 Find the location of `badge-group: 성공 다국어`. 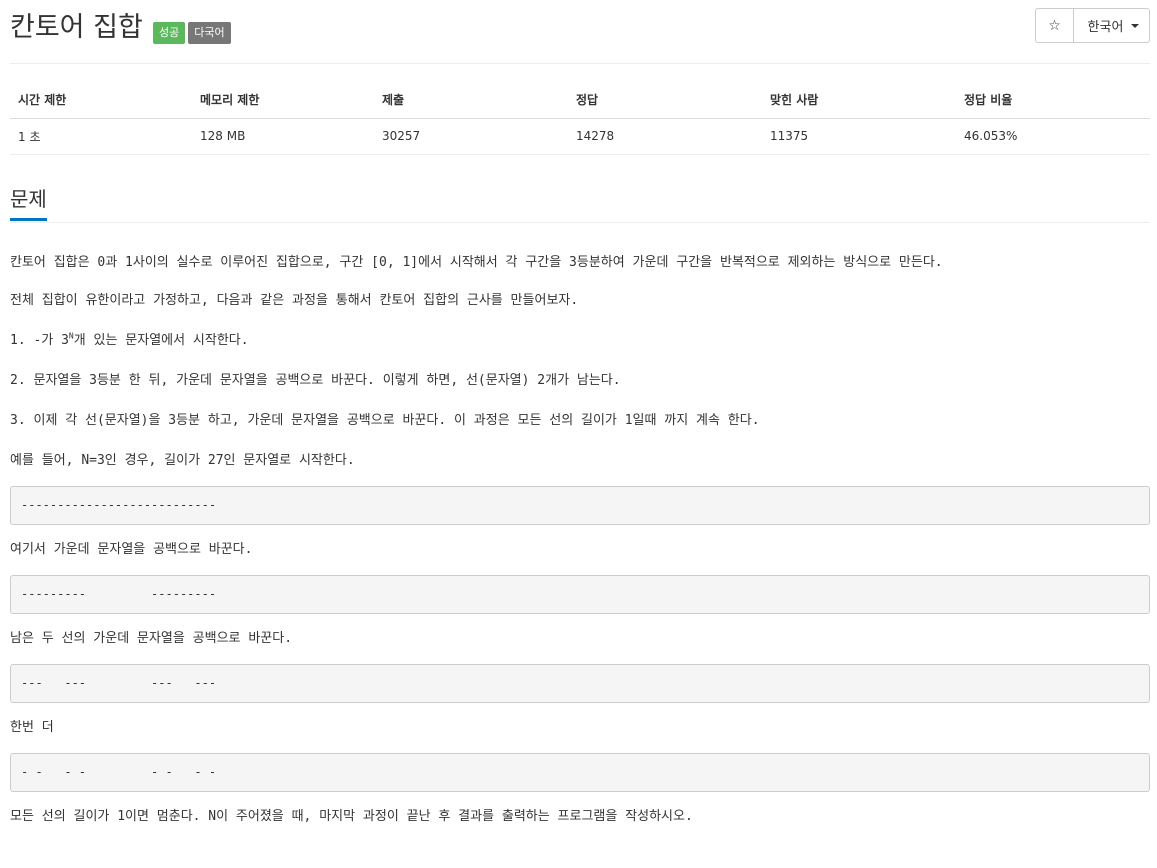

badge-group: 성공 다국어 is located at coordinates (192, 33).